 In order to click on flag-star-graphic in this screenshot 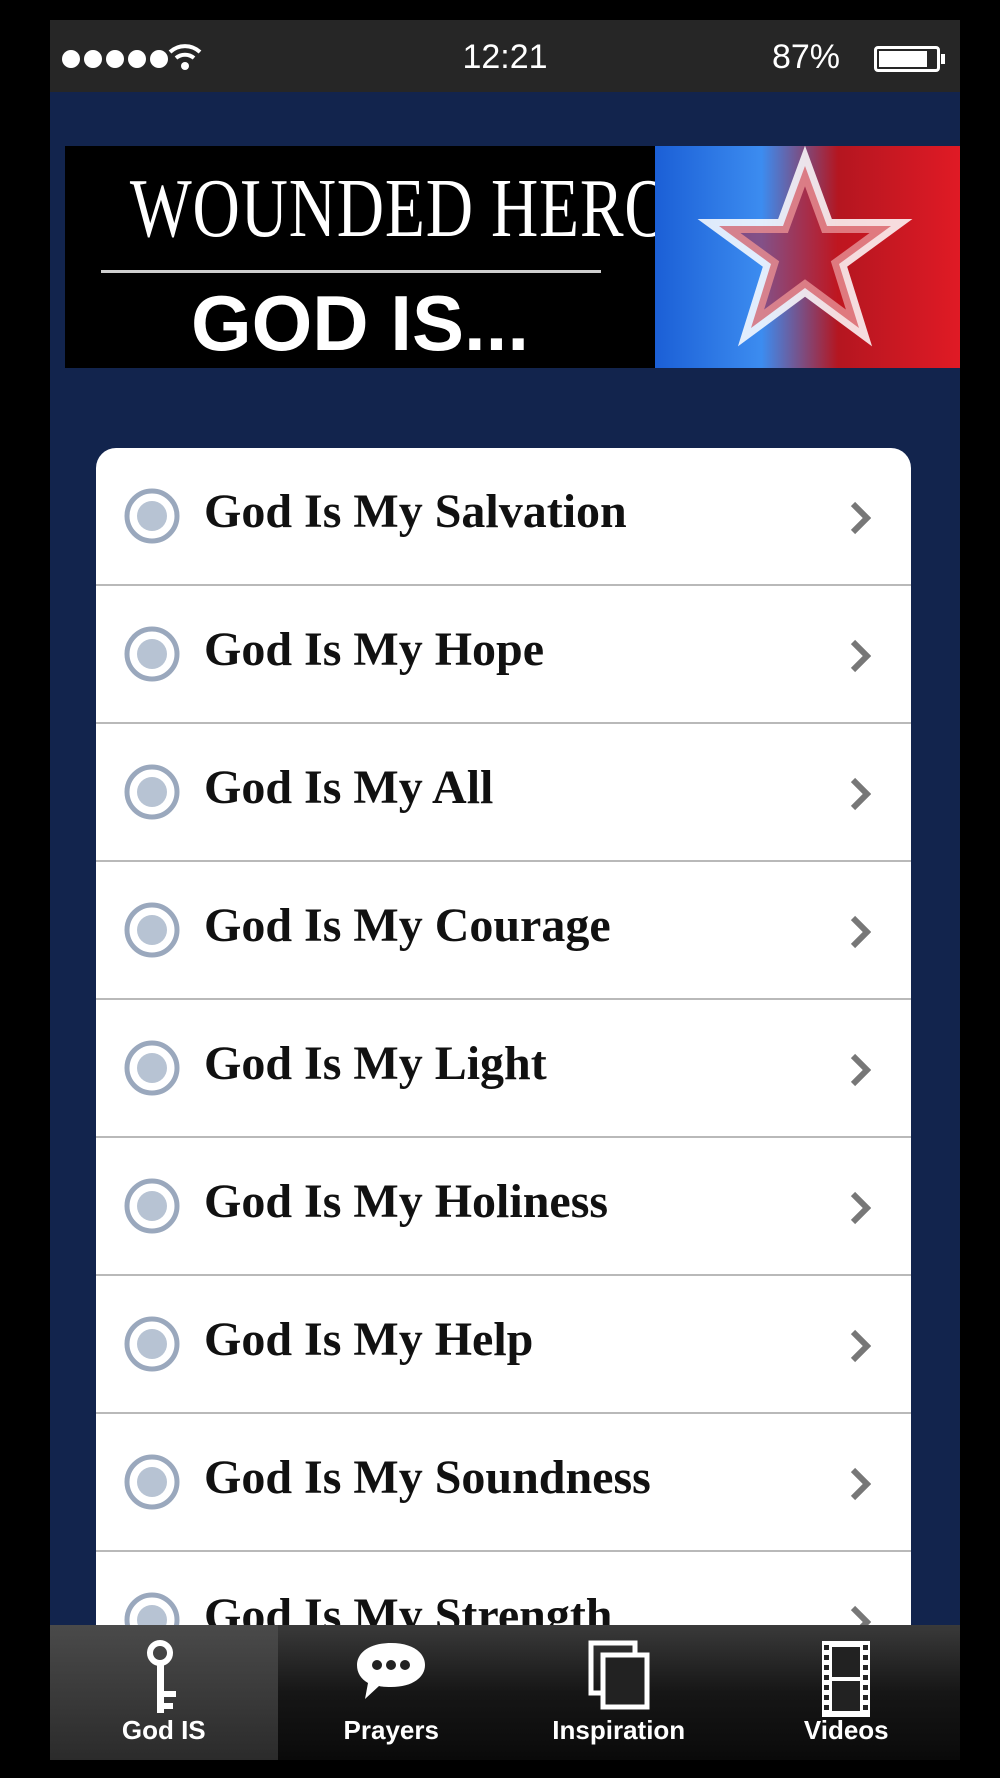, I will do `click(807, 257)`.